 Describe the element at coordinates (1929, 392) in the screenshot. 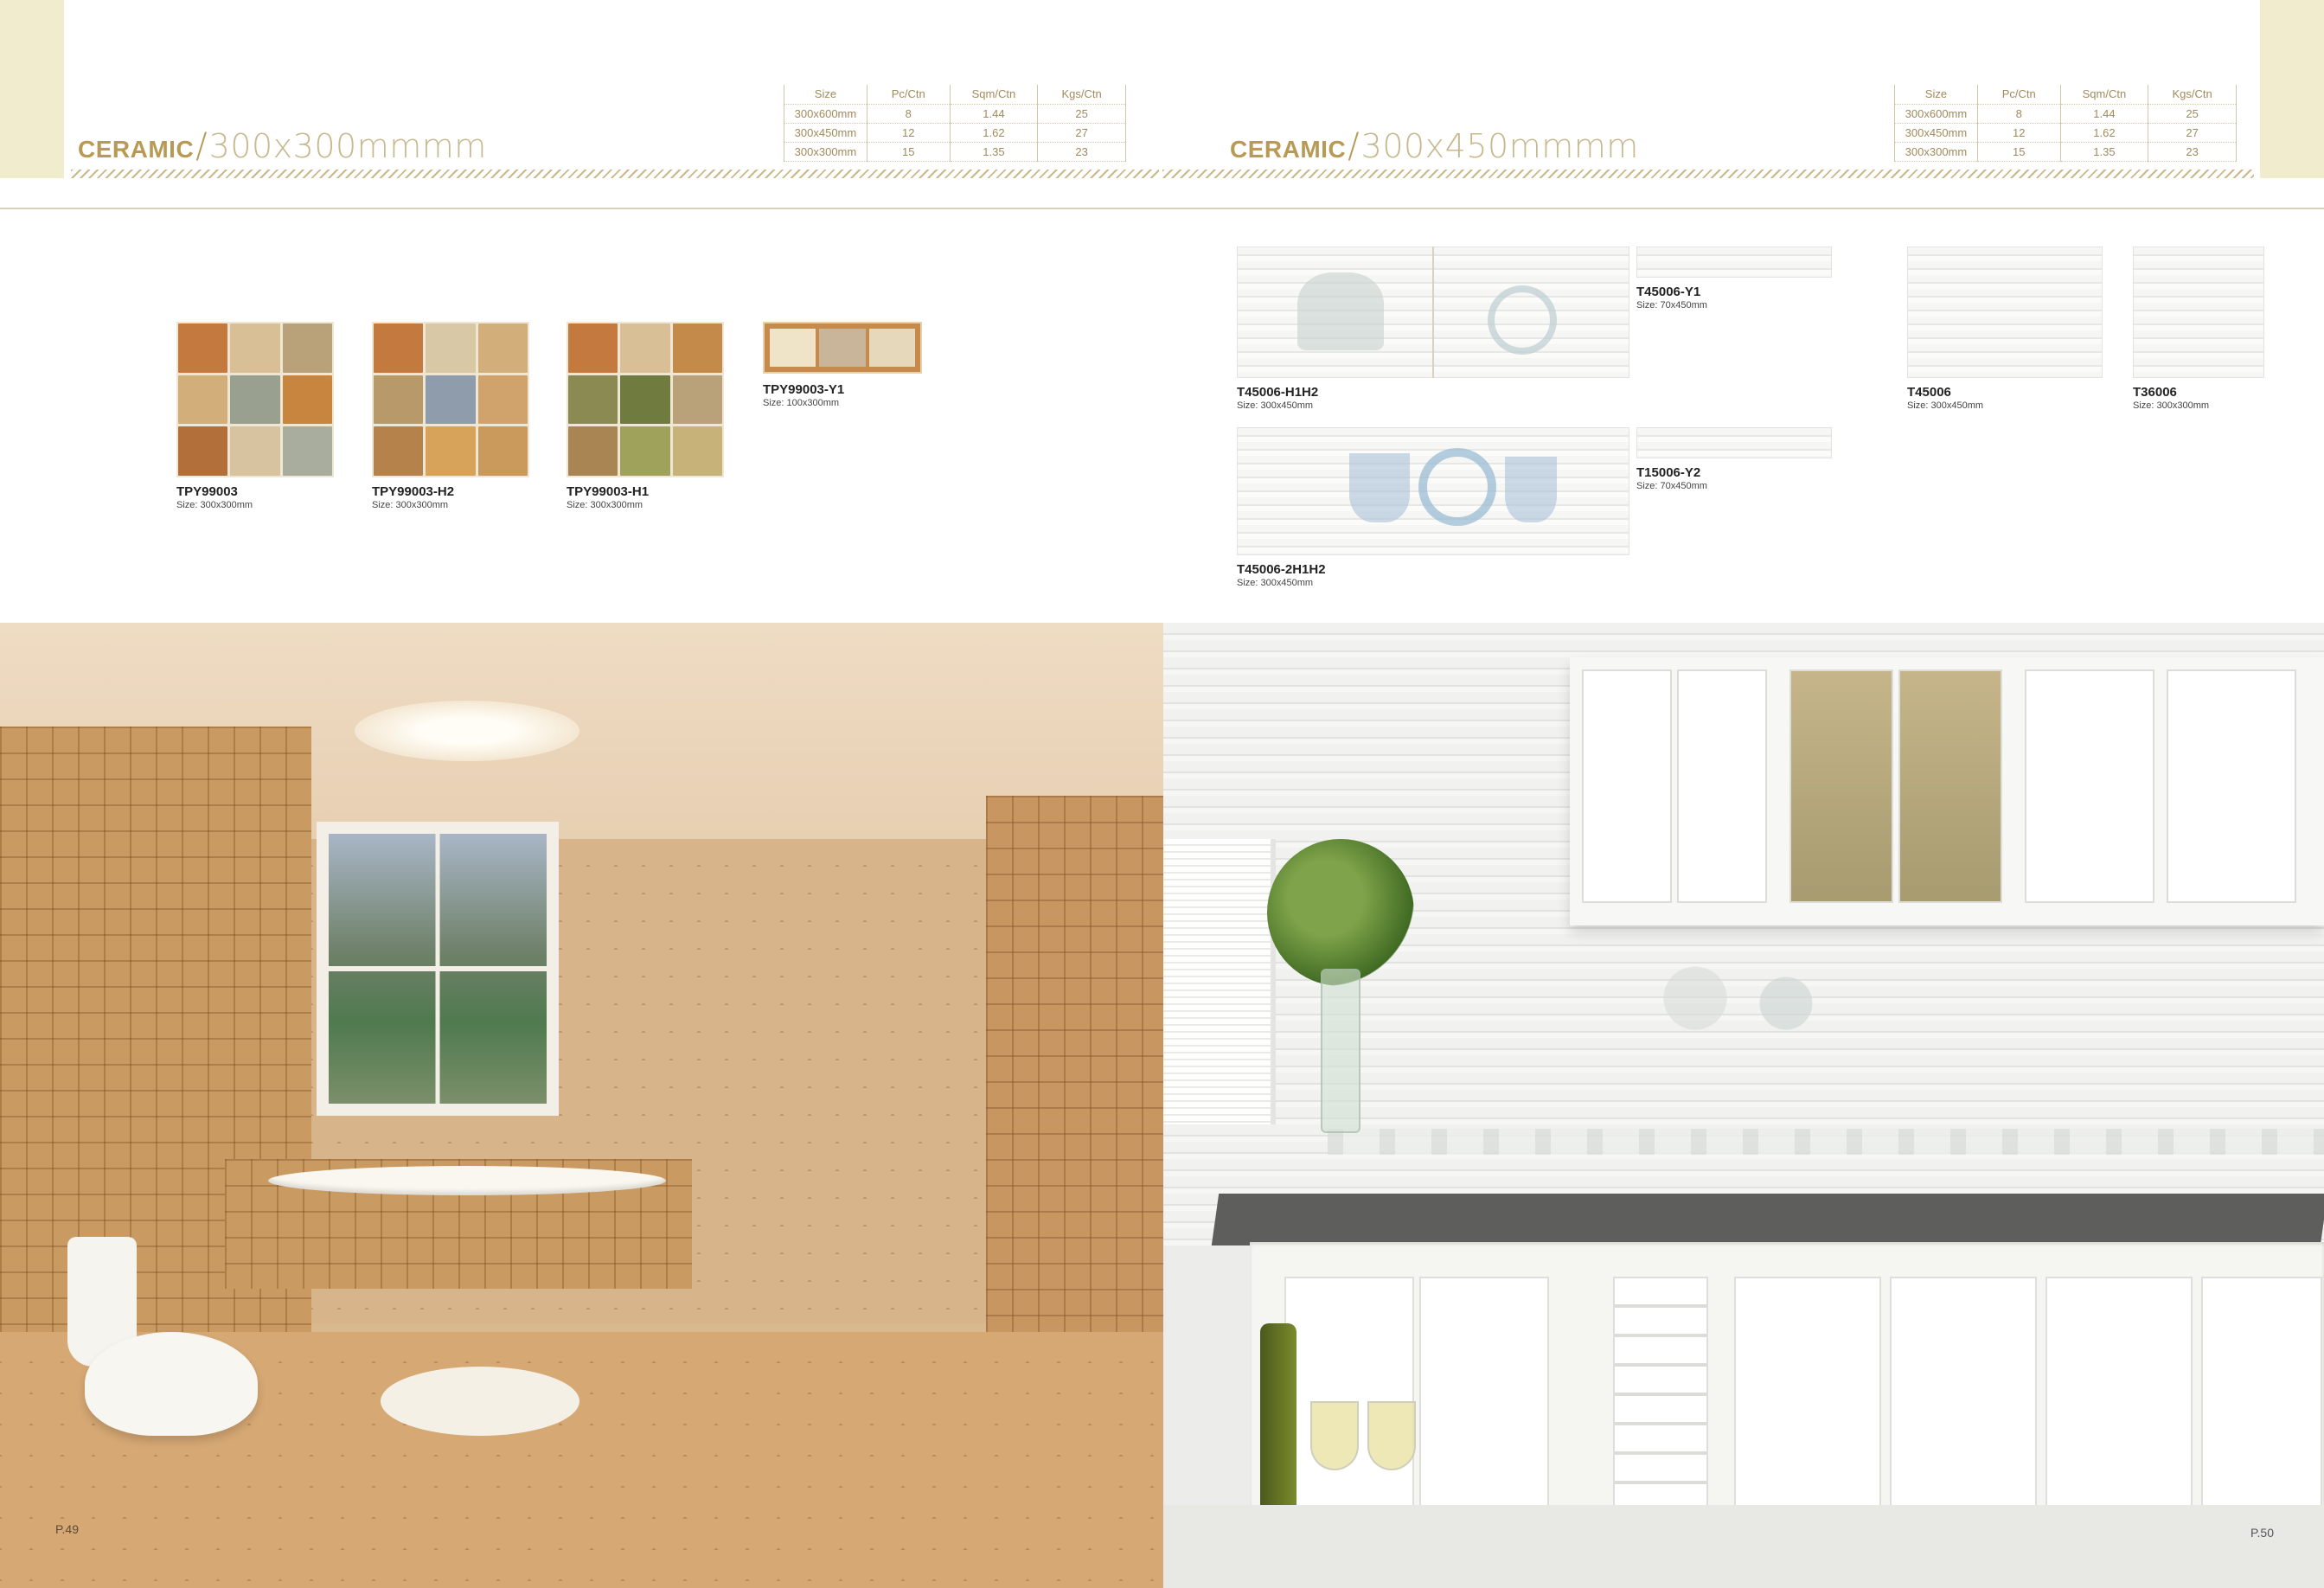

I see `product-code: T45006` at that location.